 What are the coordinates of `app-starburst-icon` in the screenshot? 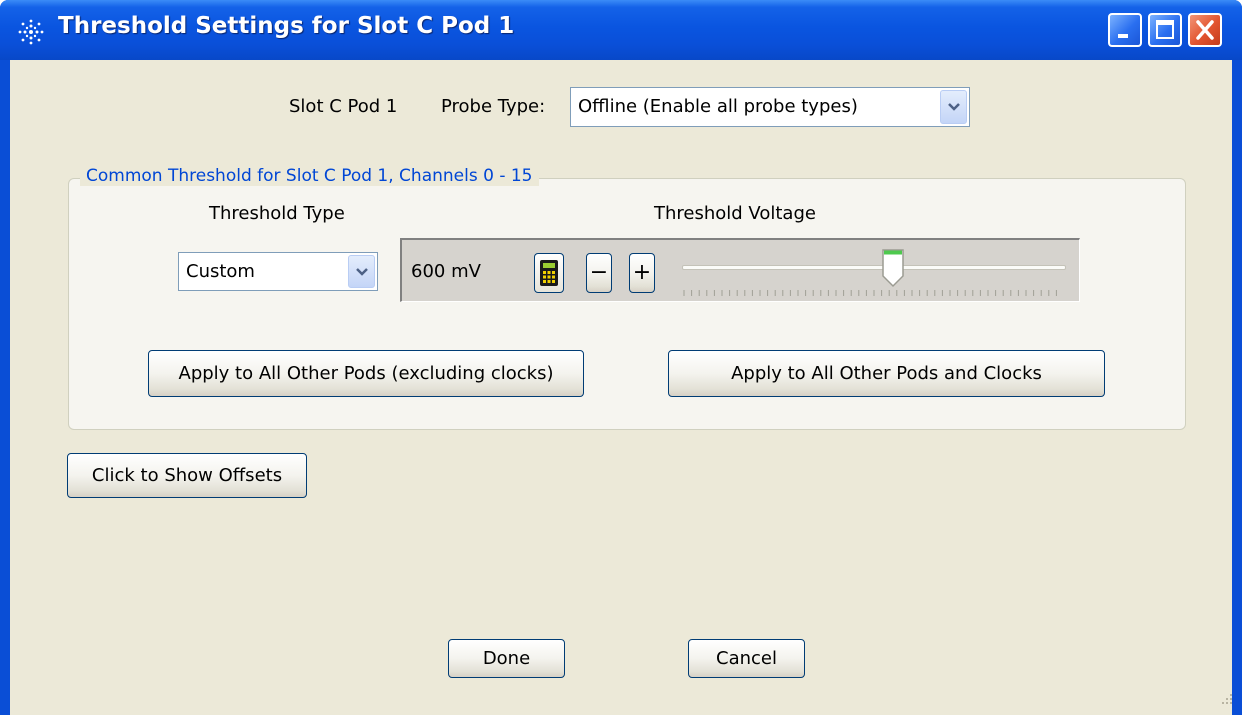 It's located at (31, 32).